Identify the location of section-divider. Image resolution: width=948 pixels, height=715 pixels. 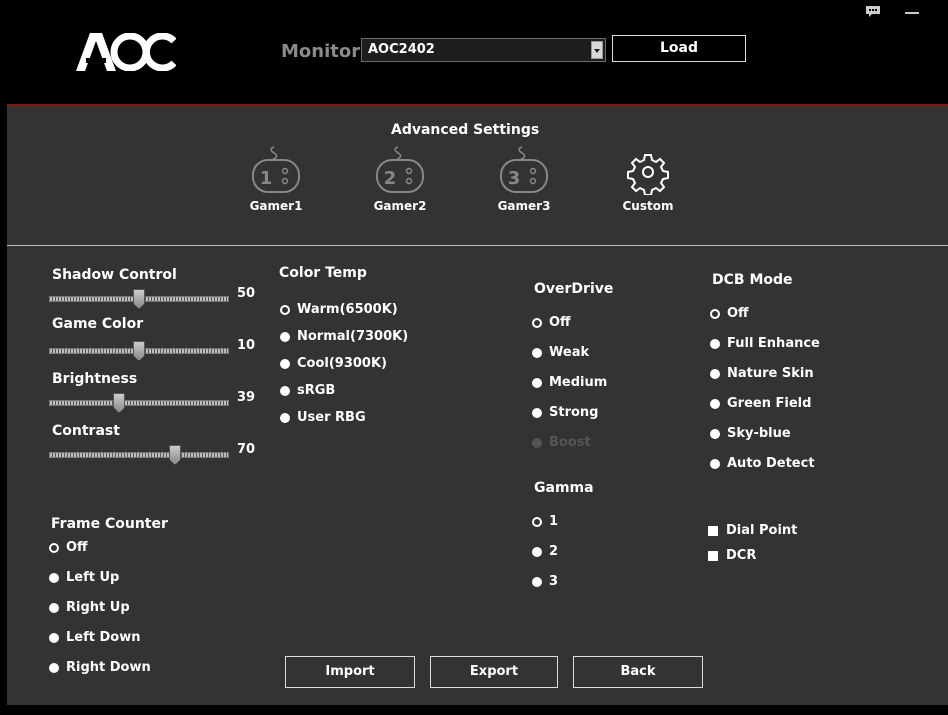
(477, 245).